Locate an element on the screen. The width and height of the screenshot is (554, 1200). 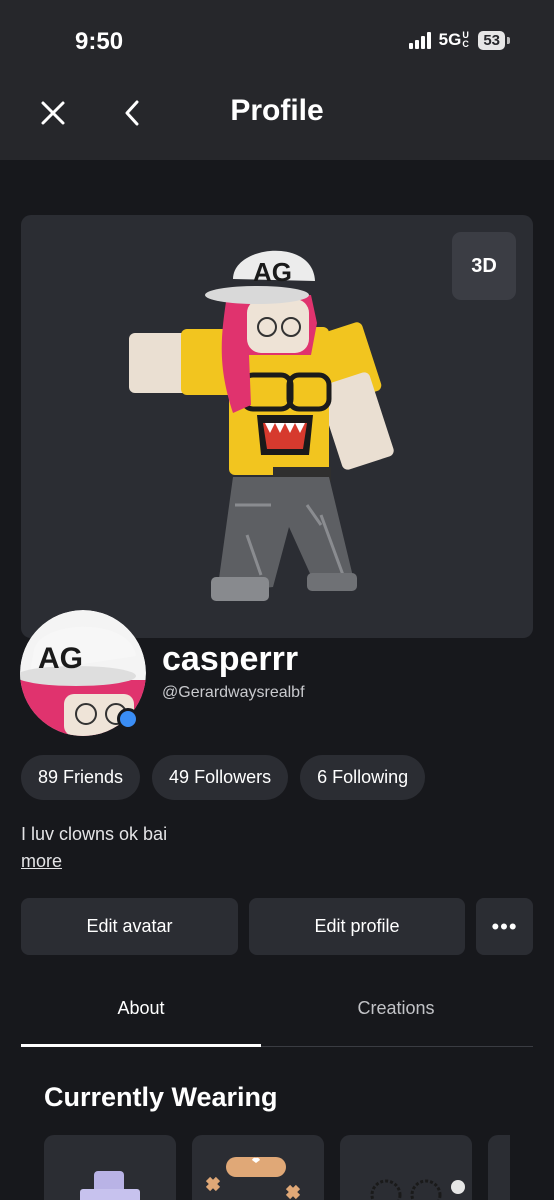
wearing-items-list is located at coordinates (277, 1167).